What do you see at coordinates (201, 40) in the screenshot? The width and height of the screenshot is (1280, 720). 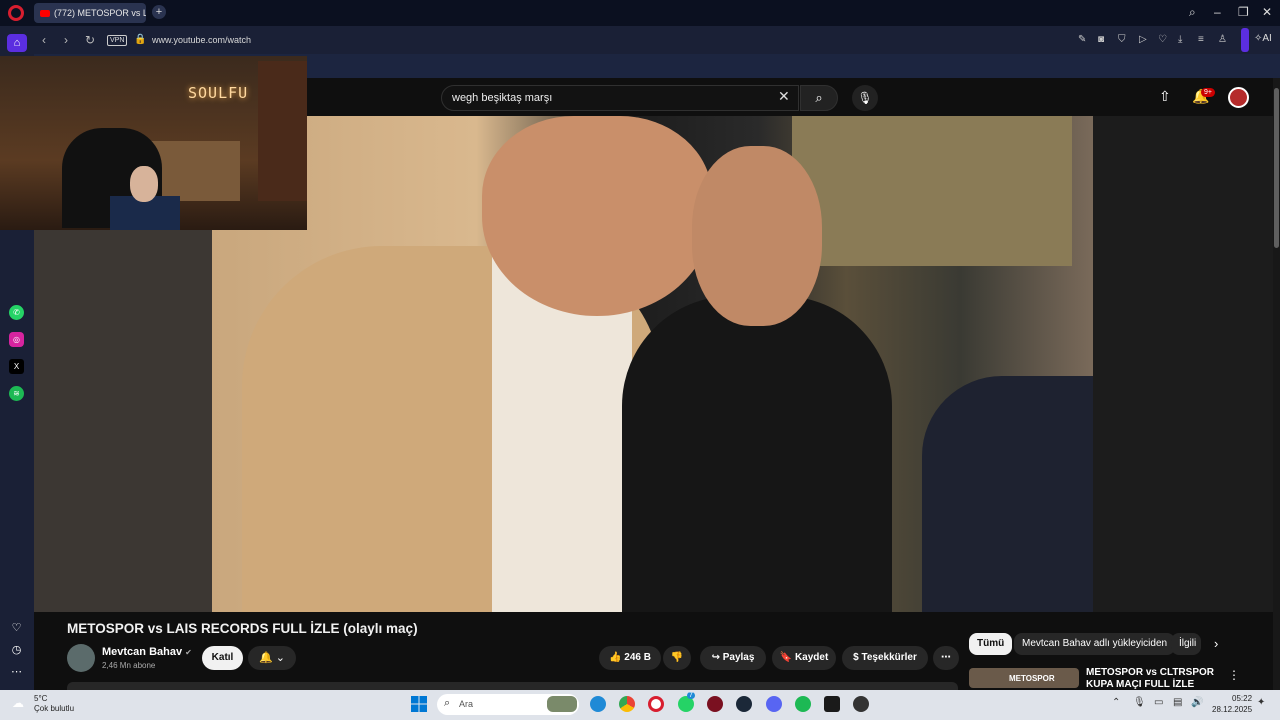 I see `url-field: www.youtube.com/watch` at bounding box center [201, 40].